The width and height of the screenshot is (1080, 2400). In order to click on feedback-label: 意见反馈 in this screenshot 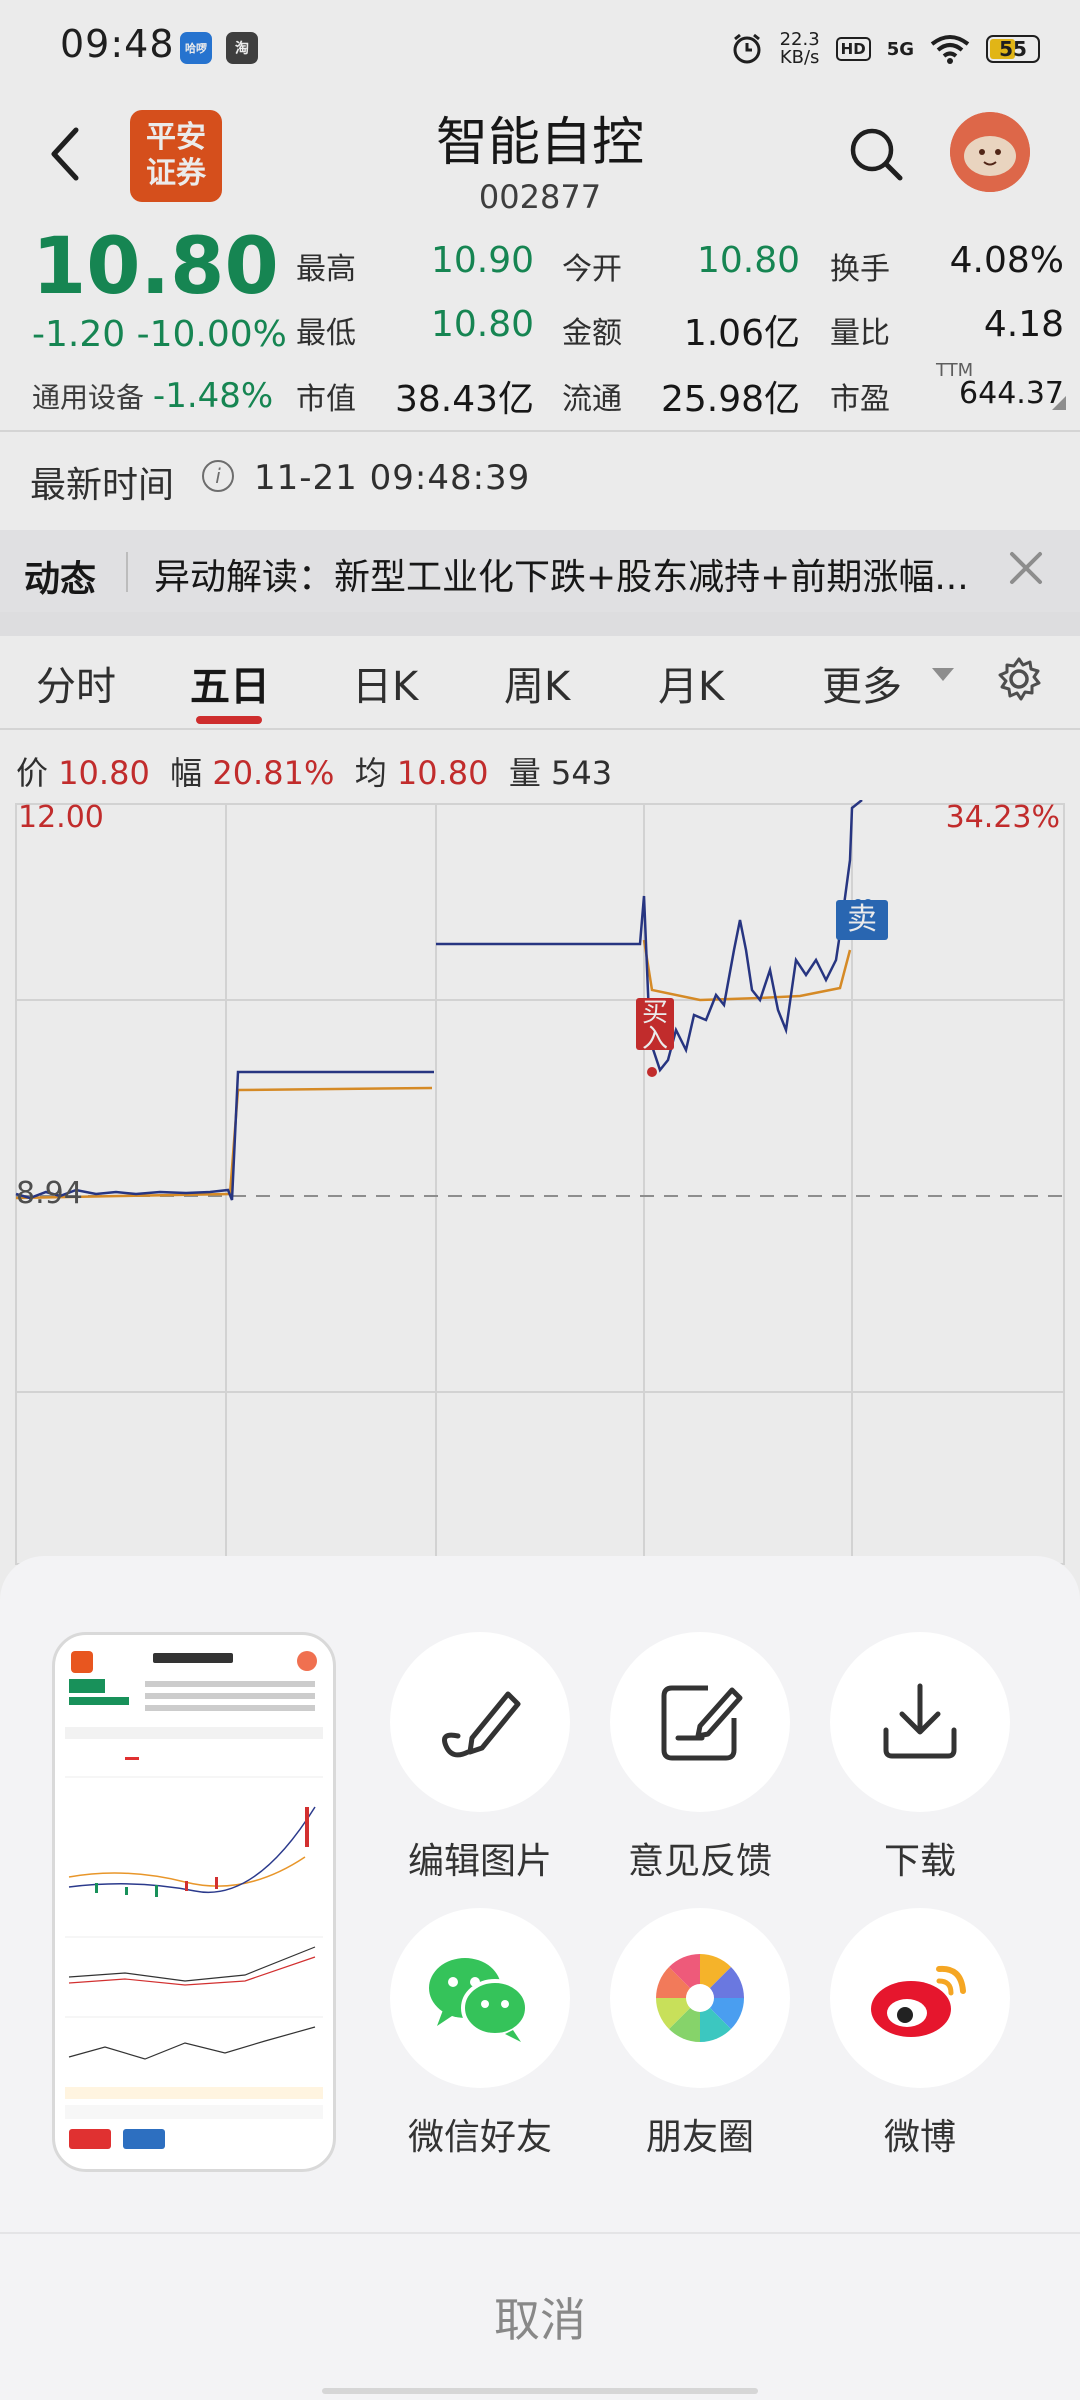, I will do `click(699, 1861)`.